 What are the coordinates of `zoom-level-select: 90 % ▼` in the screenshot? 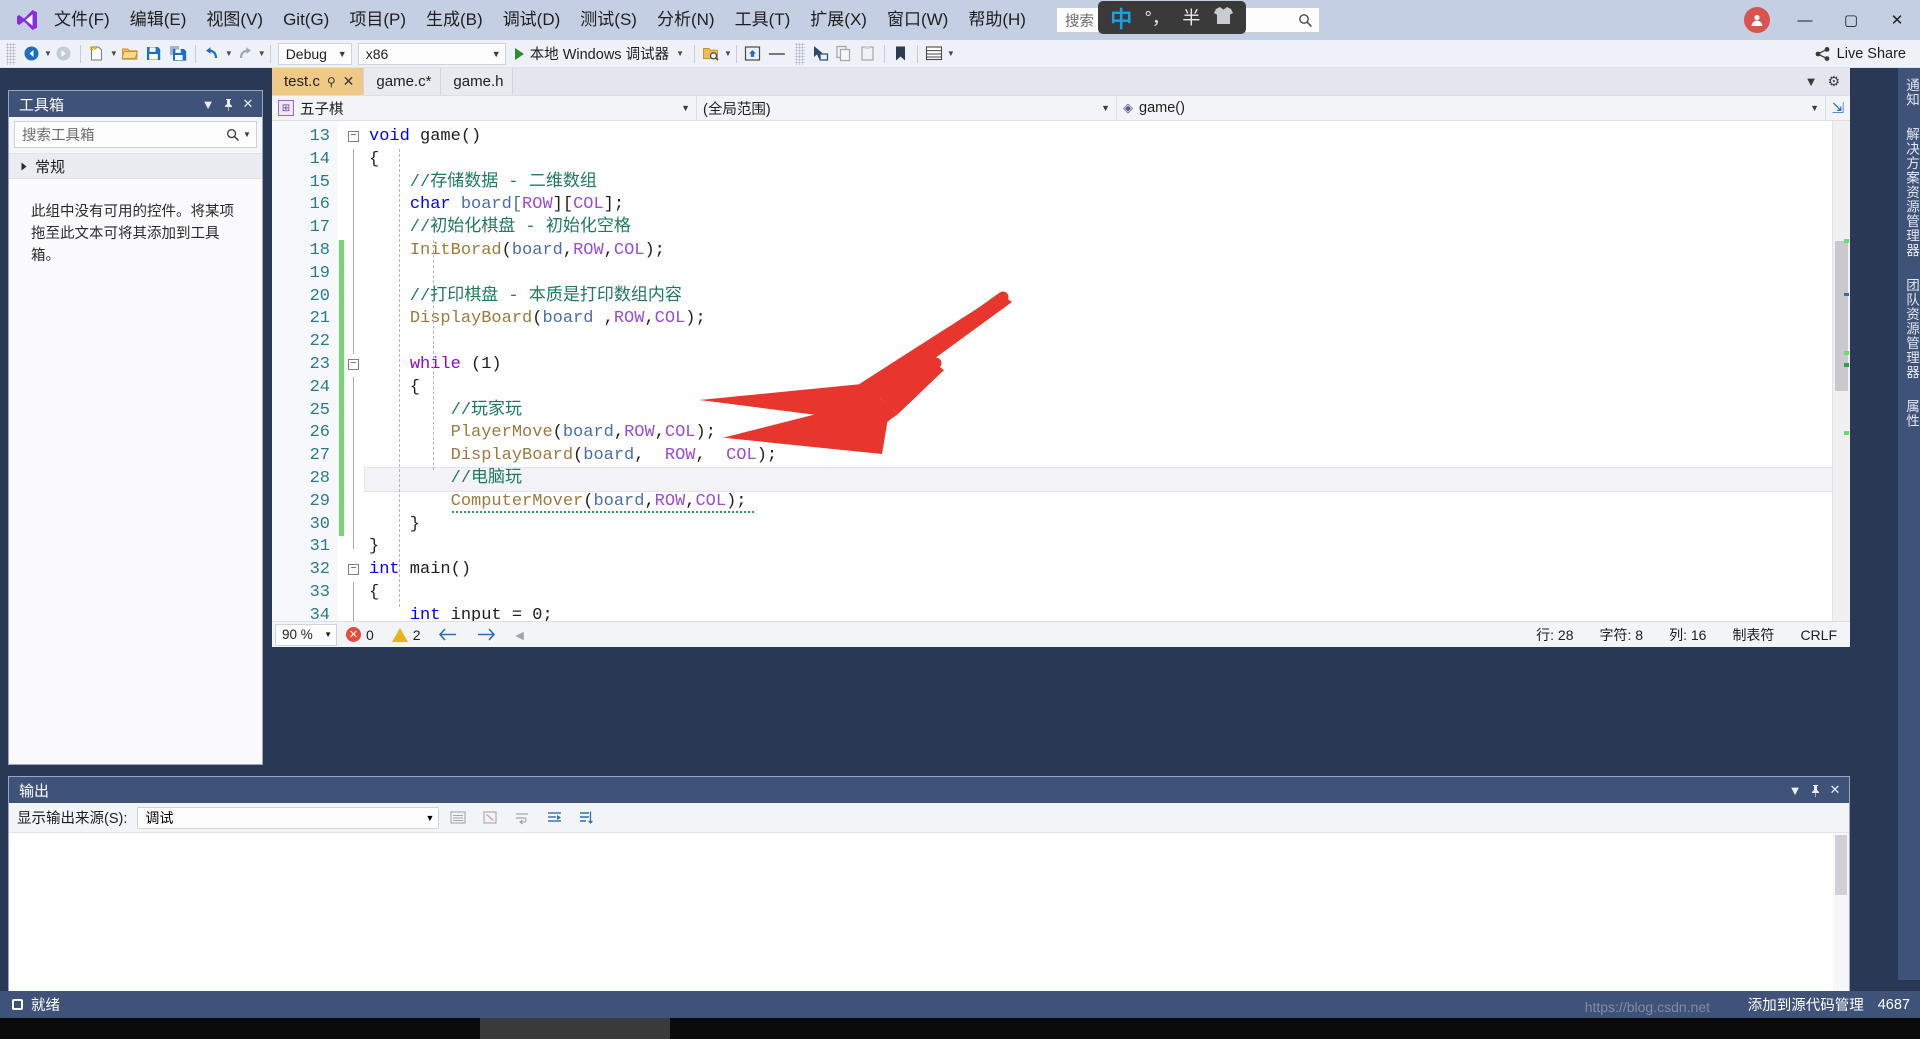 It's located at (306, 634).